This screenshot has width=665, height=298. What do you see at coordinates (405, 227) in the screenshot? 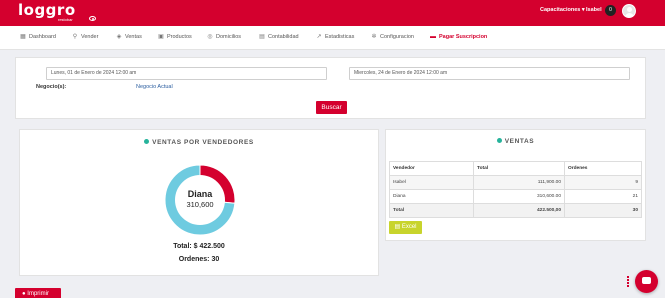
I see `excel-export-button: ▤ Excel` at bounding box center [405, 227].